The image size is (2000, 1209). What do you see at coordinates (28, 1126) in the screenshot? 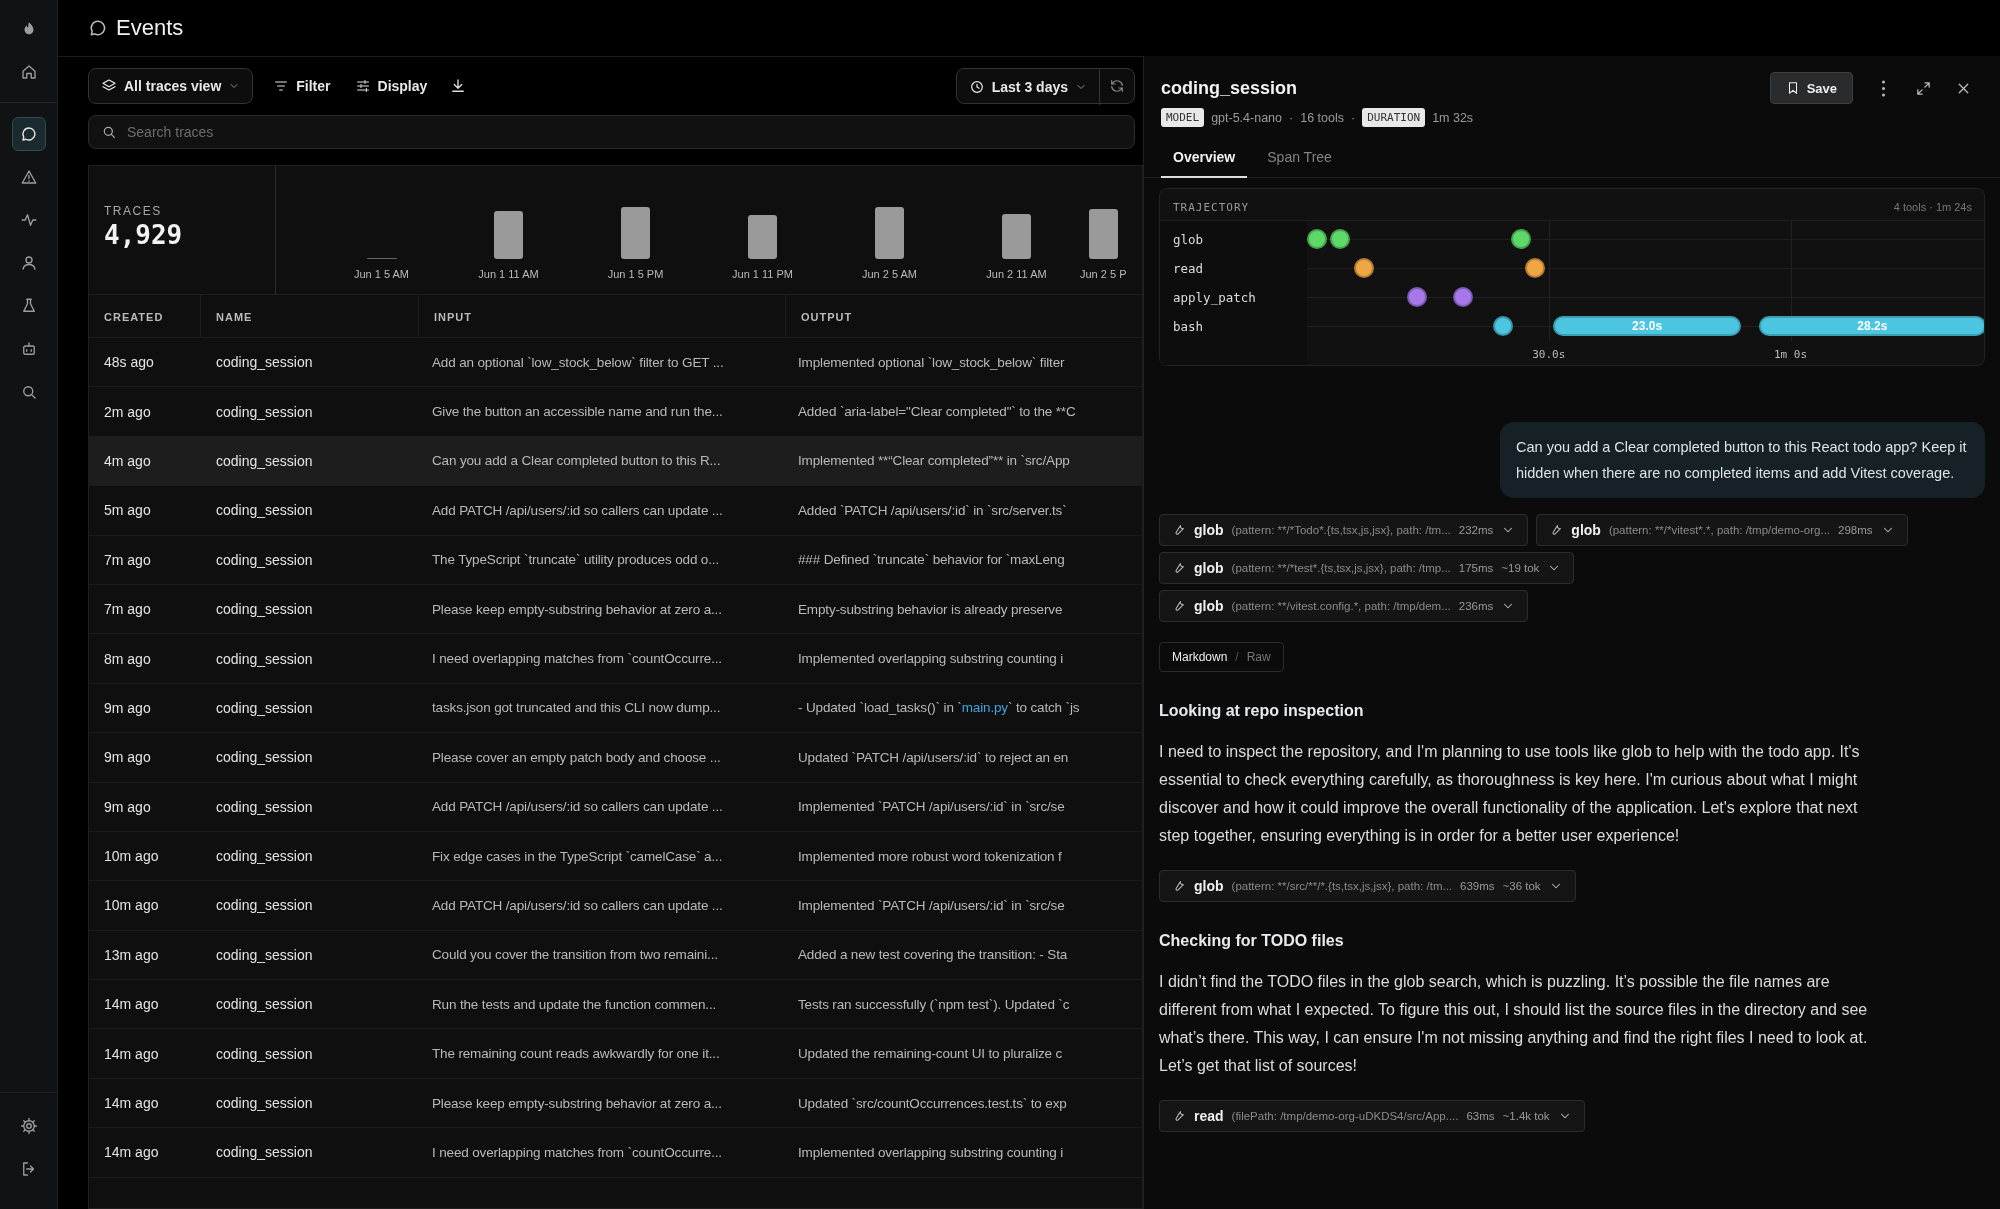
I see `settings-icon` at bounding box center [28, 1126].